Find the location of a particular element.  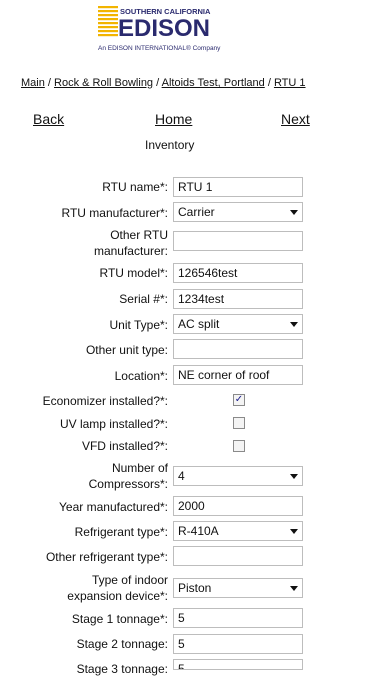

vfd-checkbox is located at coordinates (239, 446).